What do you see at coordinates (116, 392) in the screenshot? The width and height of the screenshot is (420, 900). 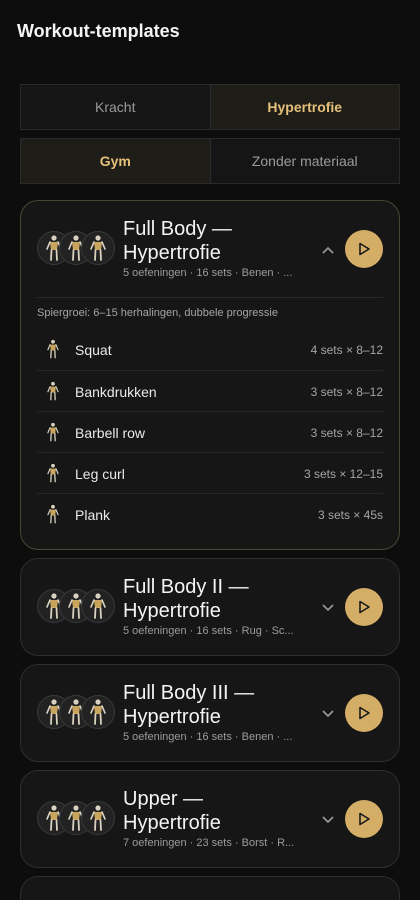 I see `exercise-name: Bankdrukken` at bounding box center [116, 392].